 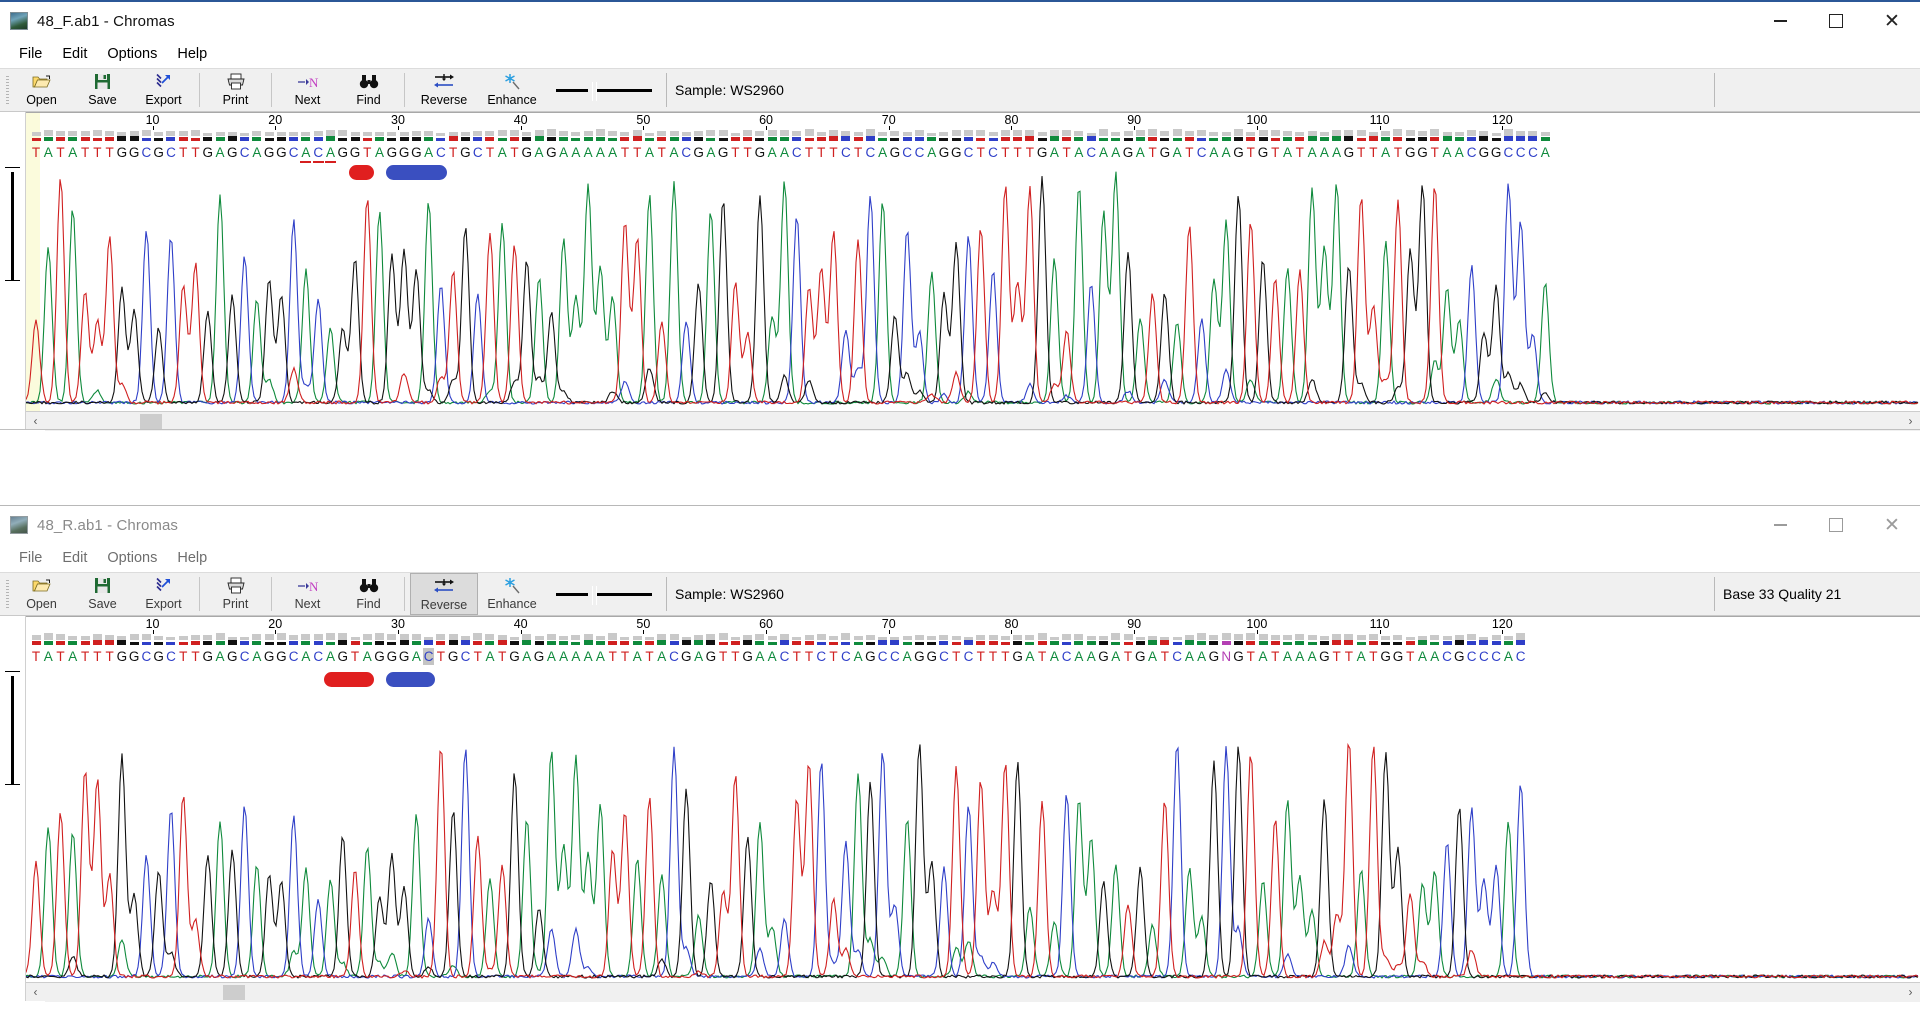 What do you see at coordinates (12, 786) in the screenshot?
I see `vscale-bottom-handle` at bounding box center [12, 786].